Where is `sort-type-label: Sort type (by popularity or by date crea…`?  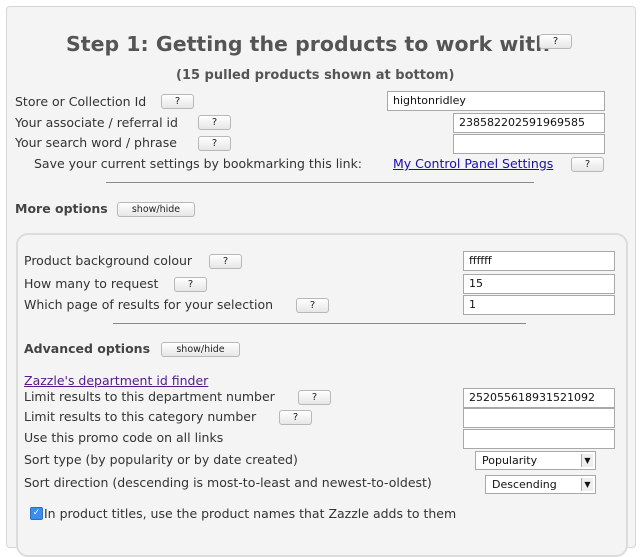
sort-type-label: Sort type (by popularity or by date crea… is located at coordinates (161, 459).